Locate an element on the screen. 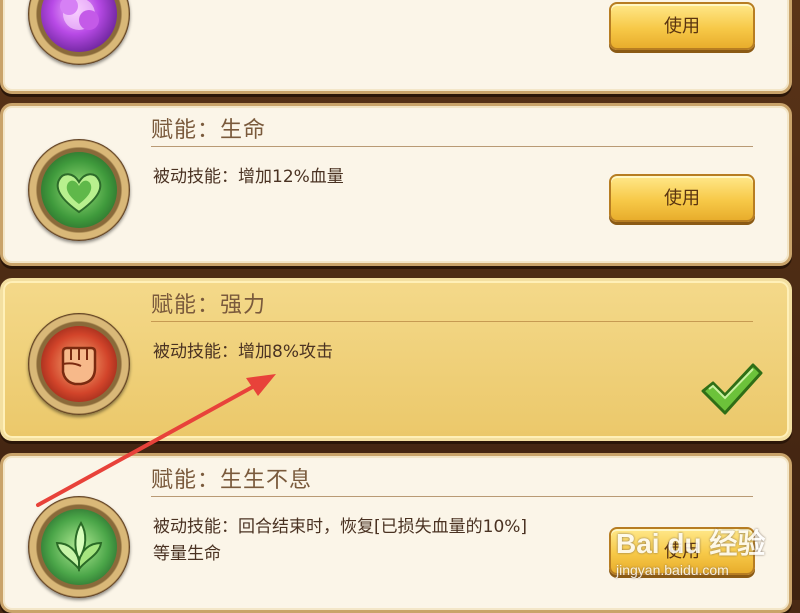 This screenshot has width=800, height=613. baidu-watermark: Bai du 经验 jingyan.baidu.com is located at coordinates (697, 551).